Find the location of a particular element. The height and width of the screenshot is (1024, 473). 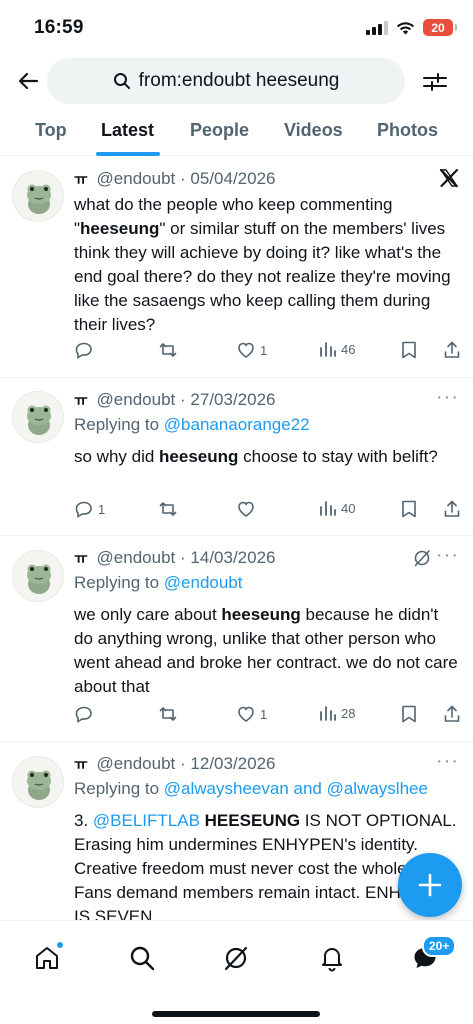

grok-icon is located at coordinates (422, 560).